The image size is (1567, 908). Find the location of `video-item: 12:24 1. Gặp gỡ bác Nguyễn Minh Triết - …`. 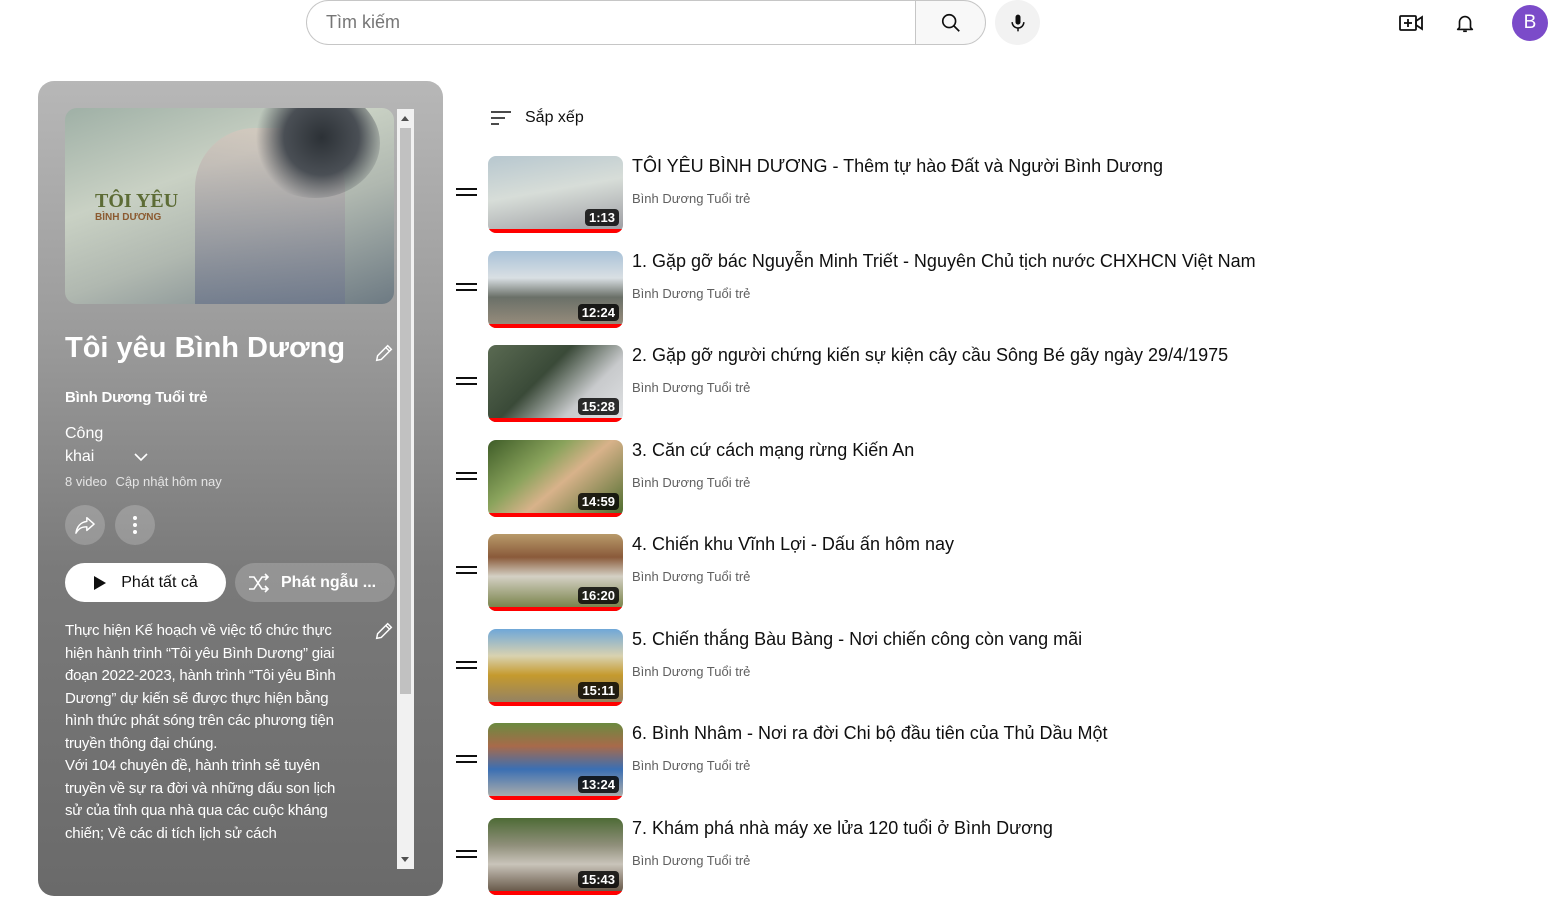

video-item: 12:24 1. Gặp gỡ bác Nguyễn Minh Triết - … is located at coordinates (906, 290).